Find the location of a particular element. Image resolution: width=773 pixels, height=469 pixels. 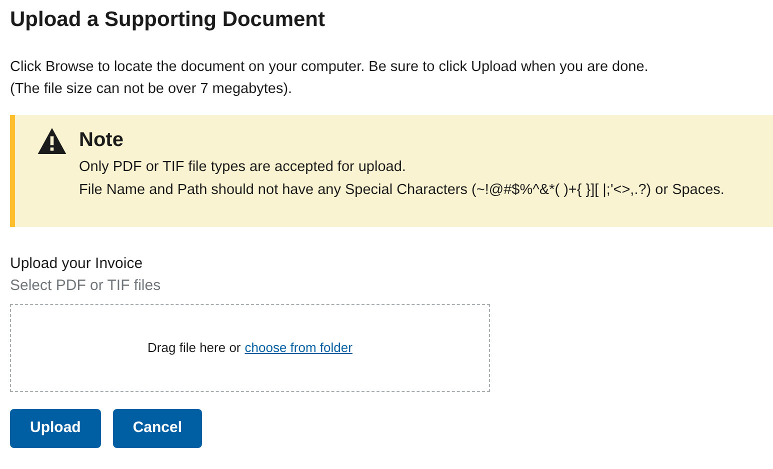

file-drop-zone: Drag file here or choose from folder is located at coordinates (250, 348).